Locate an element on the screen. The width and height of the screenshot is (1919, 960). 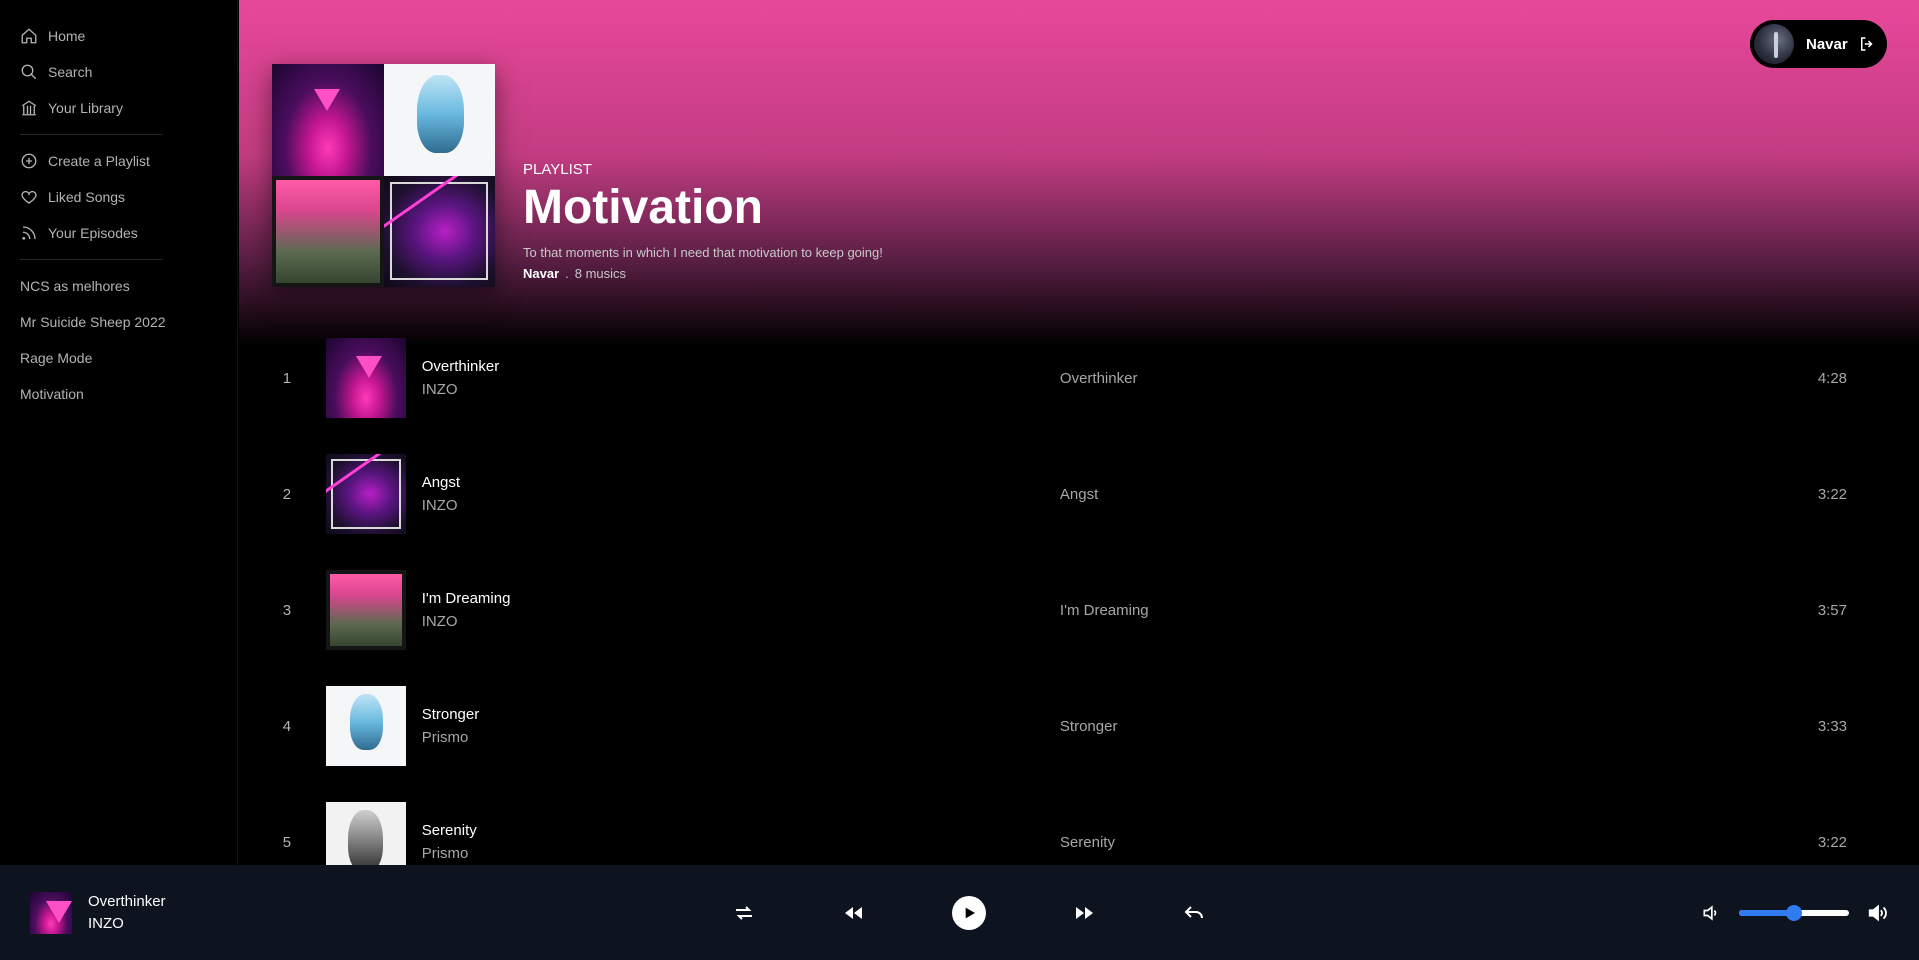
playlist-count: 8 musics is located at coordinates (600, 273).